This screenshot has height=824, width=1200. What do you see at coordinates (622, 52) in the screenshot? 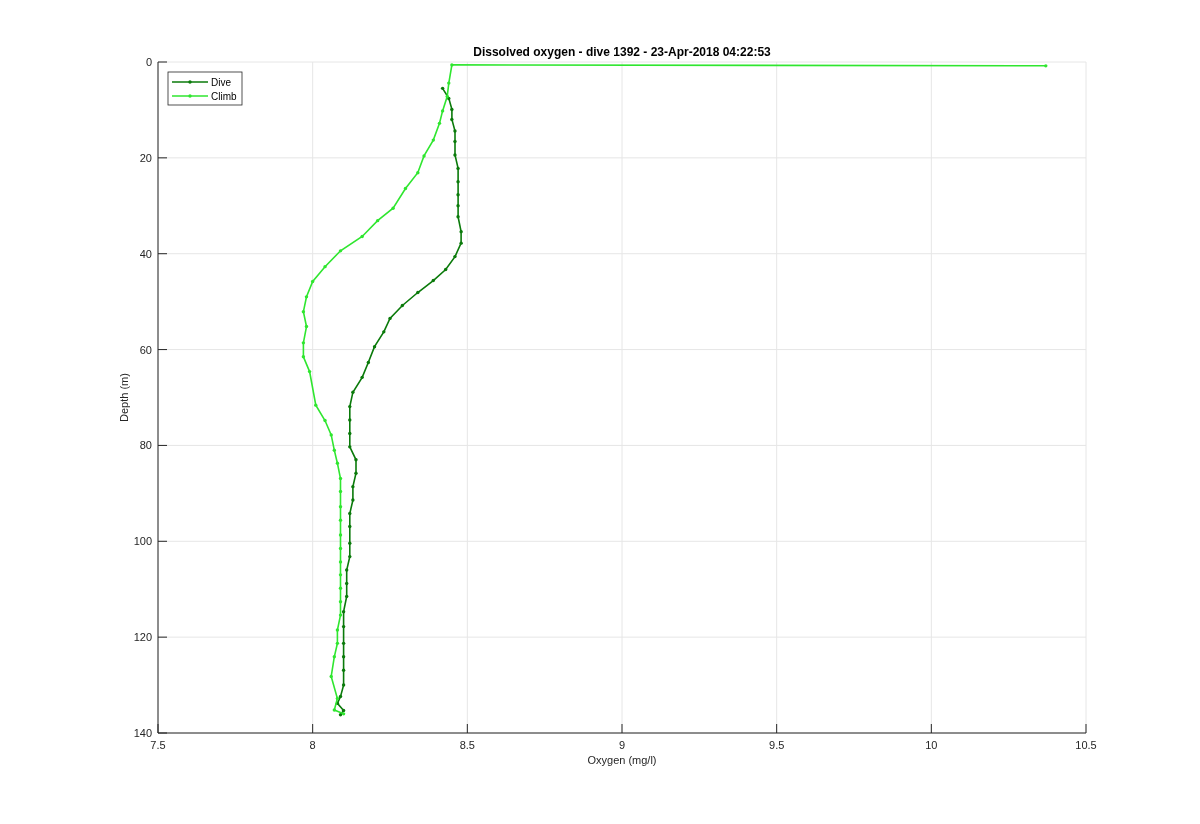
I see `chart-title: Dissolved oxygen - dive 1392 - 23-Apr-2018 04:22:53` at bounding box center [622, 52].